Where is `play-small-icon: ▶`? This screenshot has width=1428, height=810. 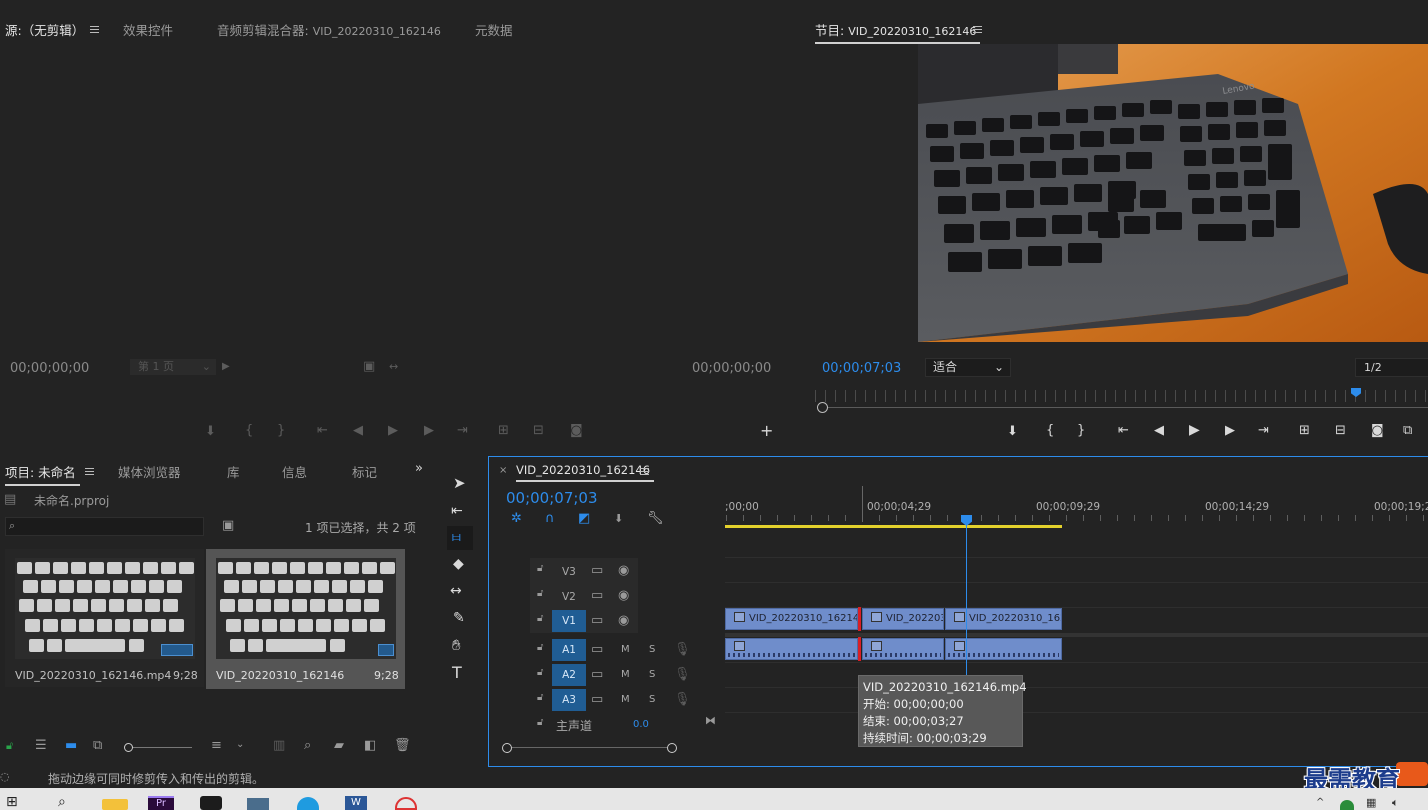
play-small-icon: ▶ is located at coordinates (226, 367).